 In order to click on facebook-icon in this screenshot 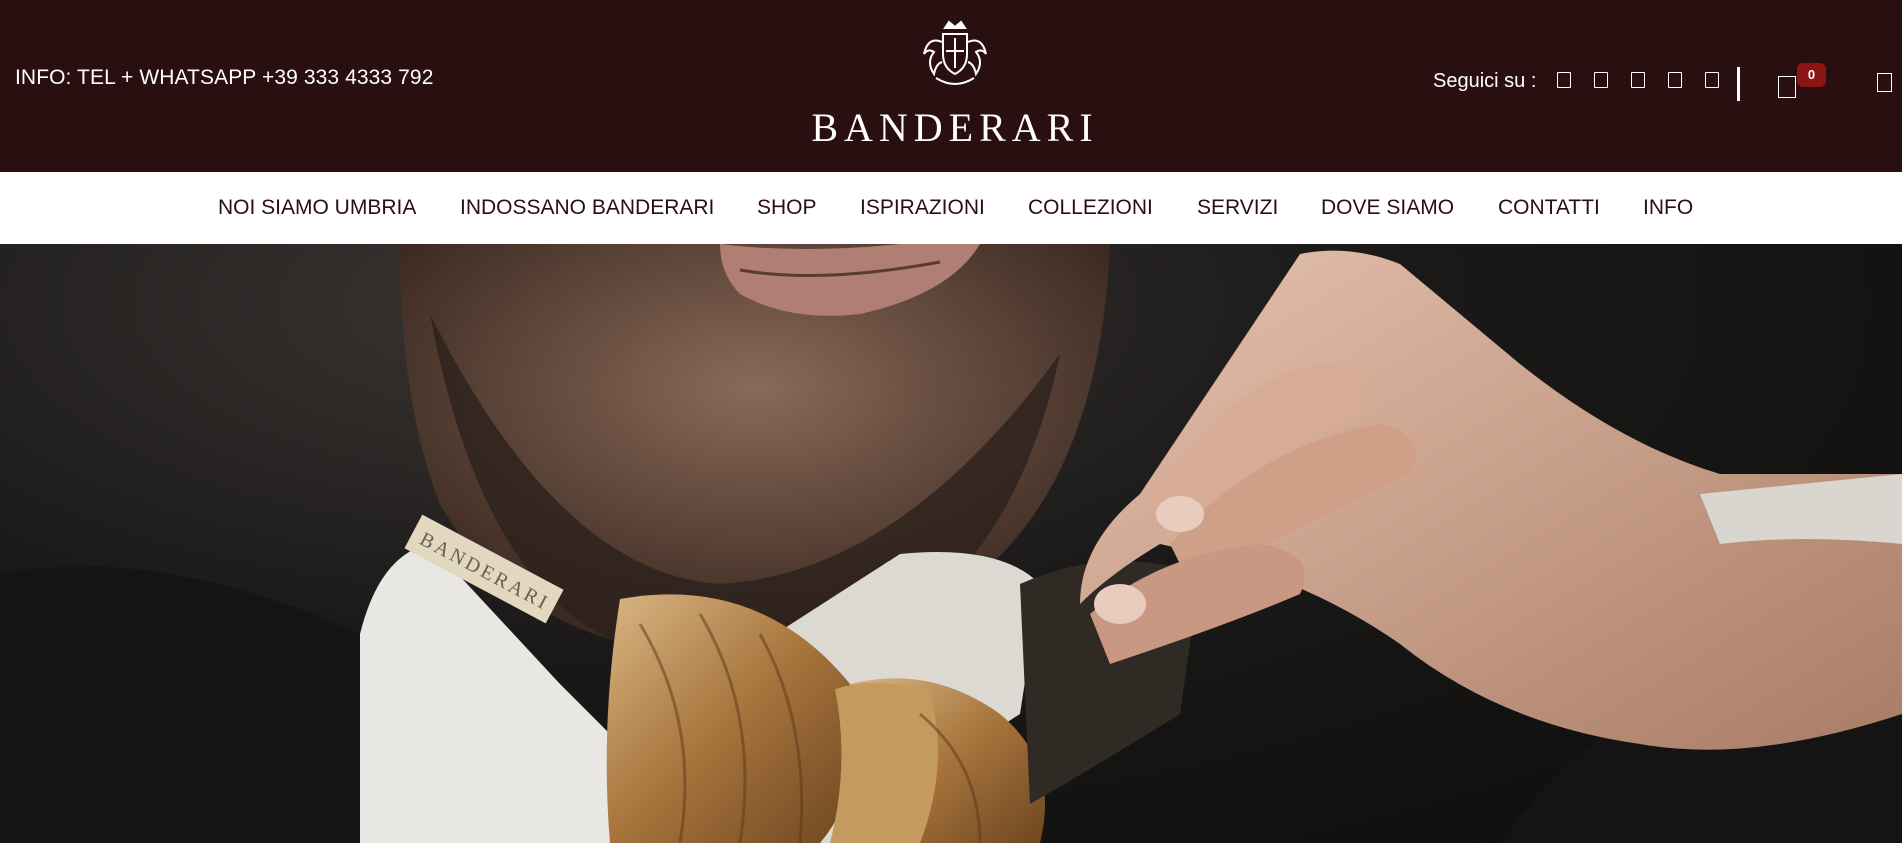, I will do `click(1564, 80)`.